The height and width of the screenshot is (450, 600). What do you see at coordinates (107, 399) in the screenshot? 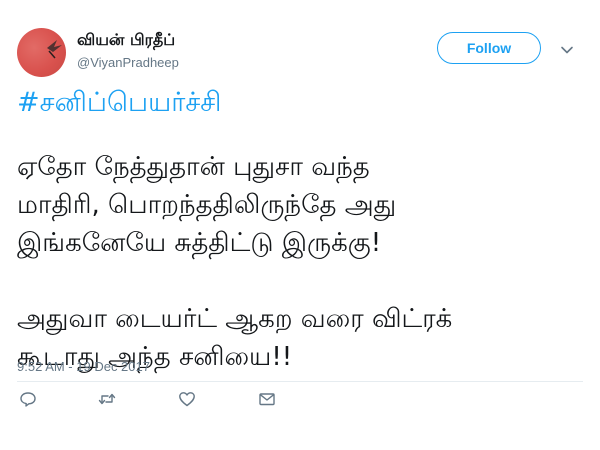
I see `retweet-icon` at bounding box center [107, 399].